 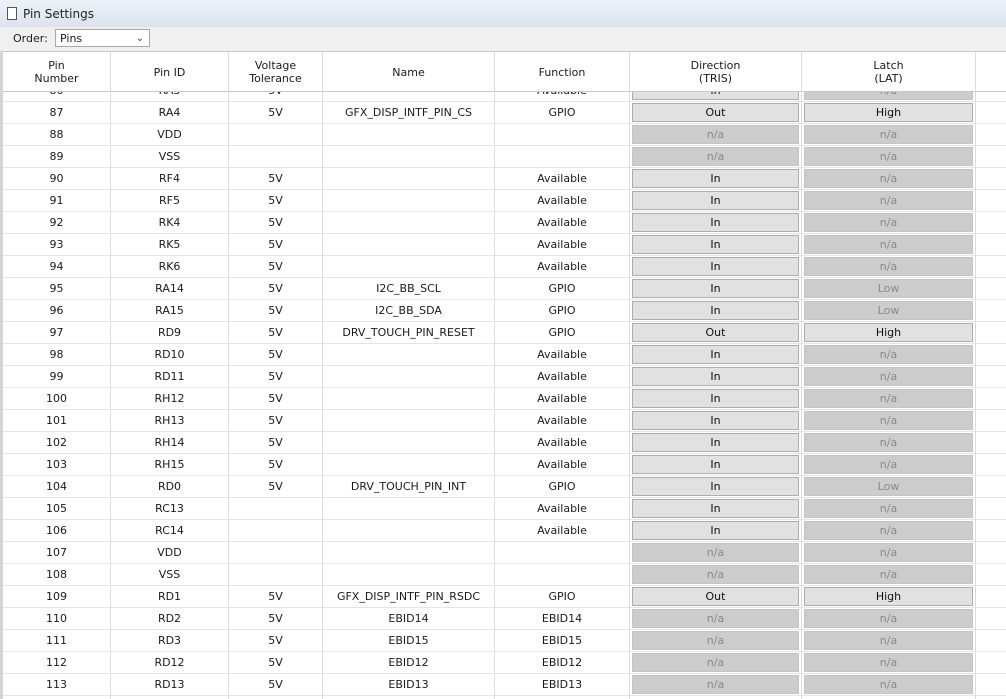 What do you see at coordinates (504, 223) in the screenshot?
I see `table-row: 92 RK4 5V Available In n/a` at bounding box center [504, 223].